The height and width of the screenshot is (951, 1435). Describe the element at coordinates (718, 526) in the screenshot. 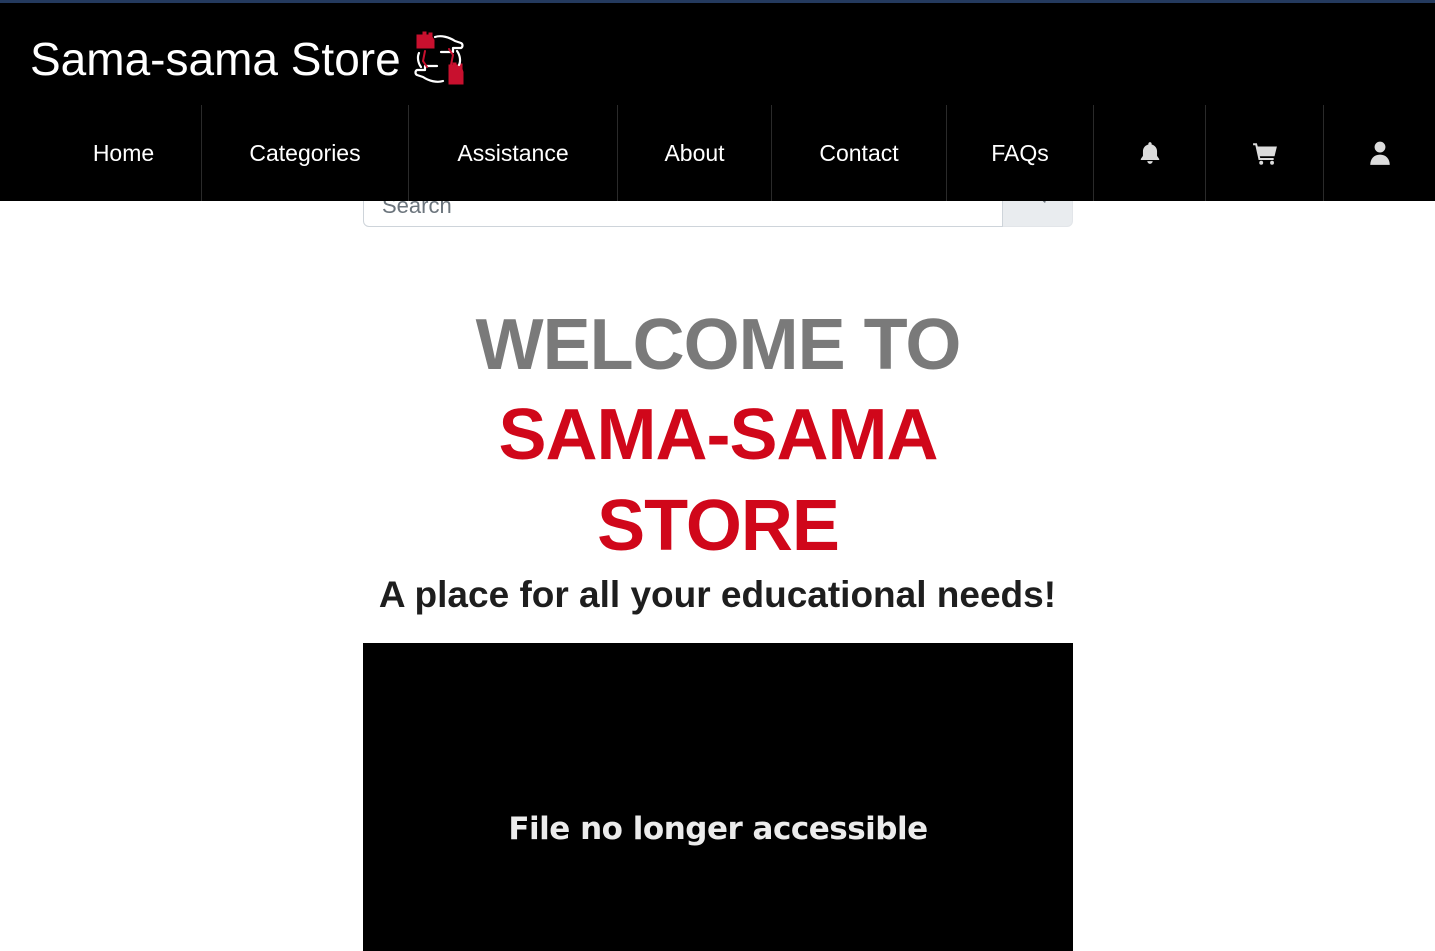

I see `store-name-line-2: STORE` at that location.